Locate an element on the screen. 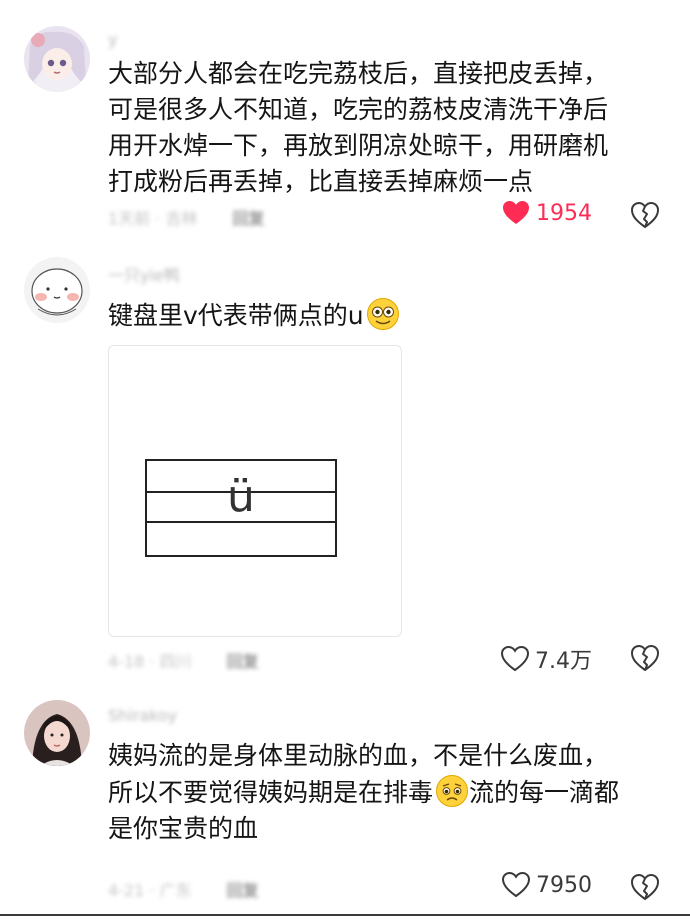 The width and height of the screenshot is (690, 920). comment-meta: 4-21 · 广东 回复 is located at coordinates (183, 889).